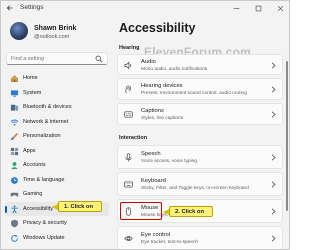 This screenshot has height=250, width=320. I want to click on sidebar-item-label: Personalization, so click(42, 136).